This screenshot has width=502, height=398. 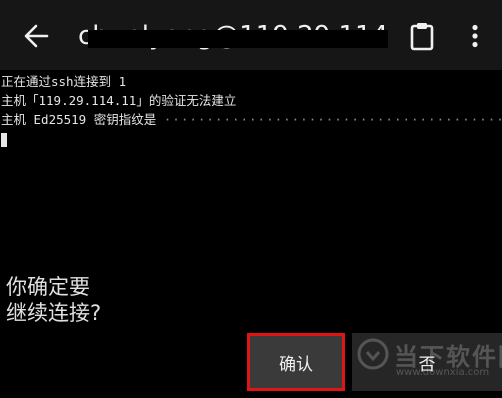 I want to click on fingerprint-label: 主机 Ed25519 密钥指纹是, so click(x=79, y=119).